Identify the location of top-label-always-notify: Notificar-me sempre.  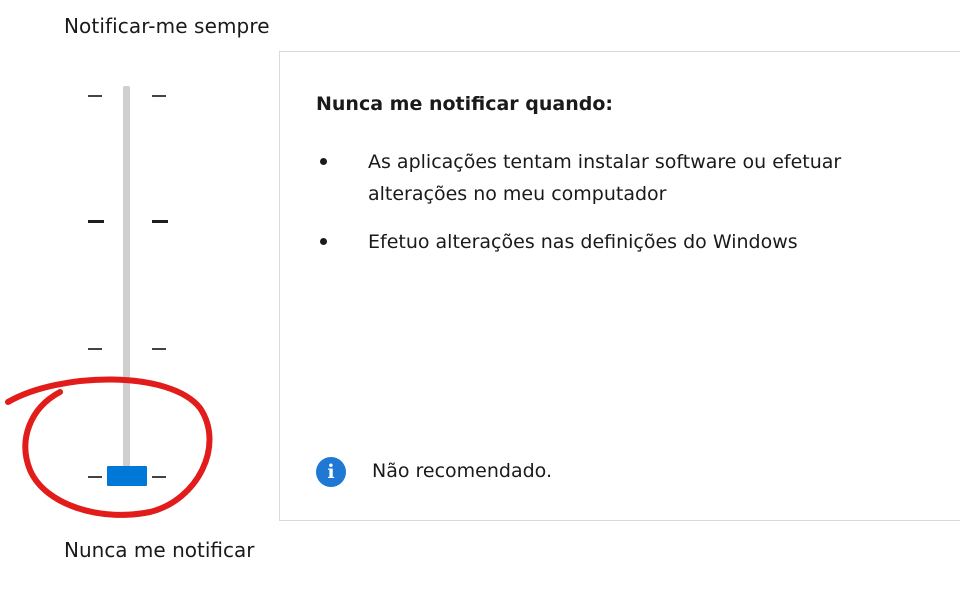
(167, 26).